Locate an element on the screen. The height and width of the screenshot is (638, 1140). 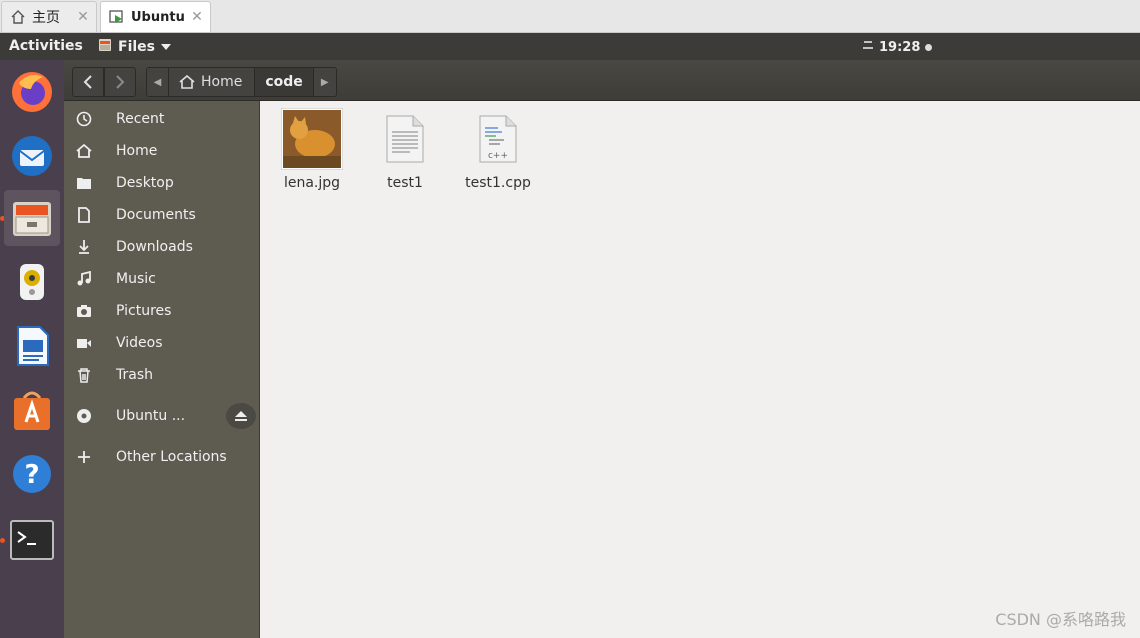
desktop-folder-icon is located at coordinates (84, 183).